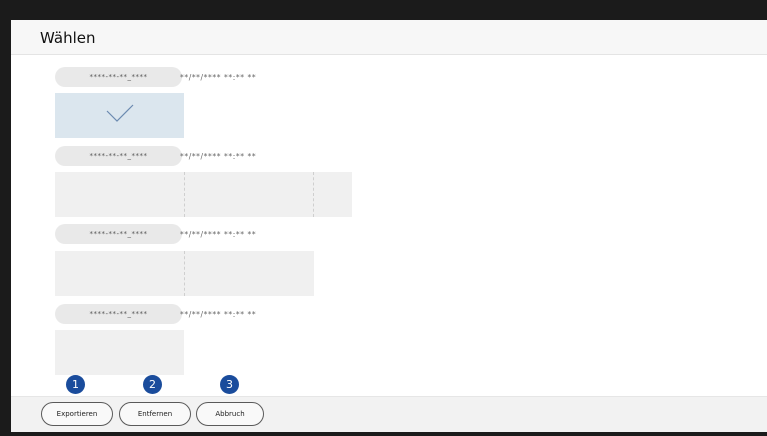  Describe the element at coordinates (229, 384) in the screenshot. I see `callout-badge-3: 3` at that location.